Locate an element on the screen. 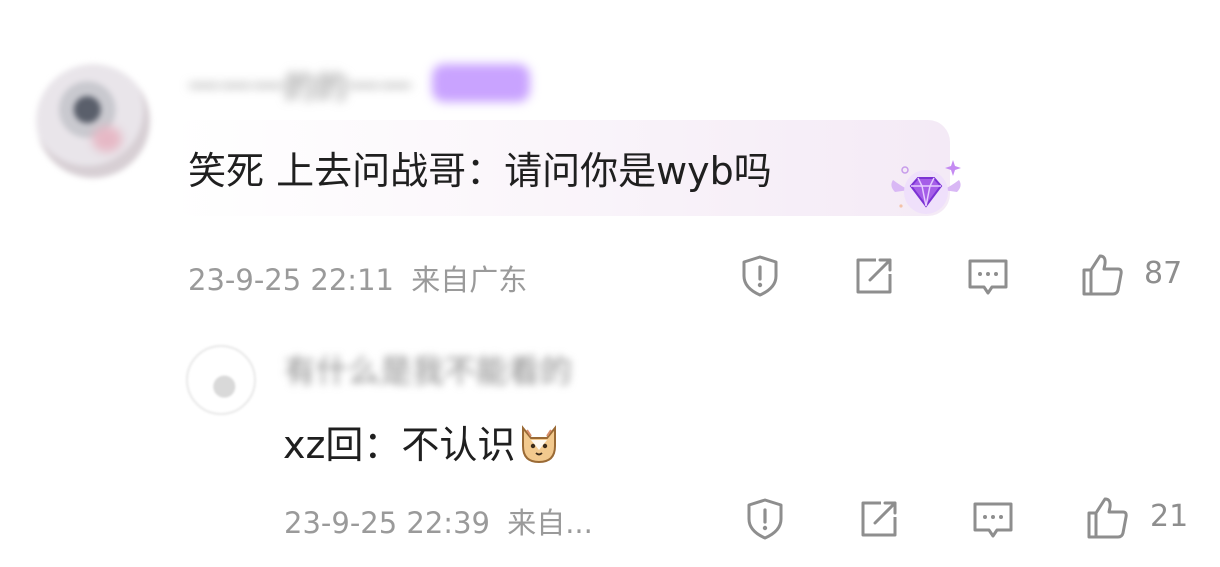 The height and width of the screenshot is (567, 1220). comment-location: 来自广东 is located at coordinates (469, 280).